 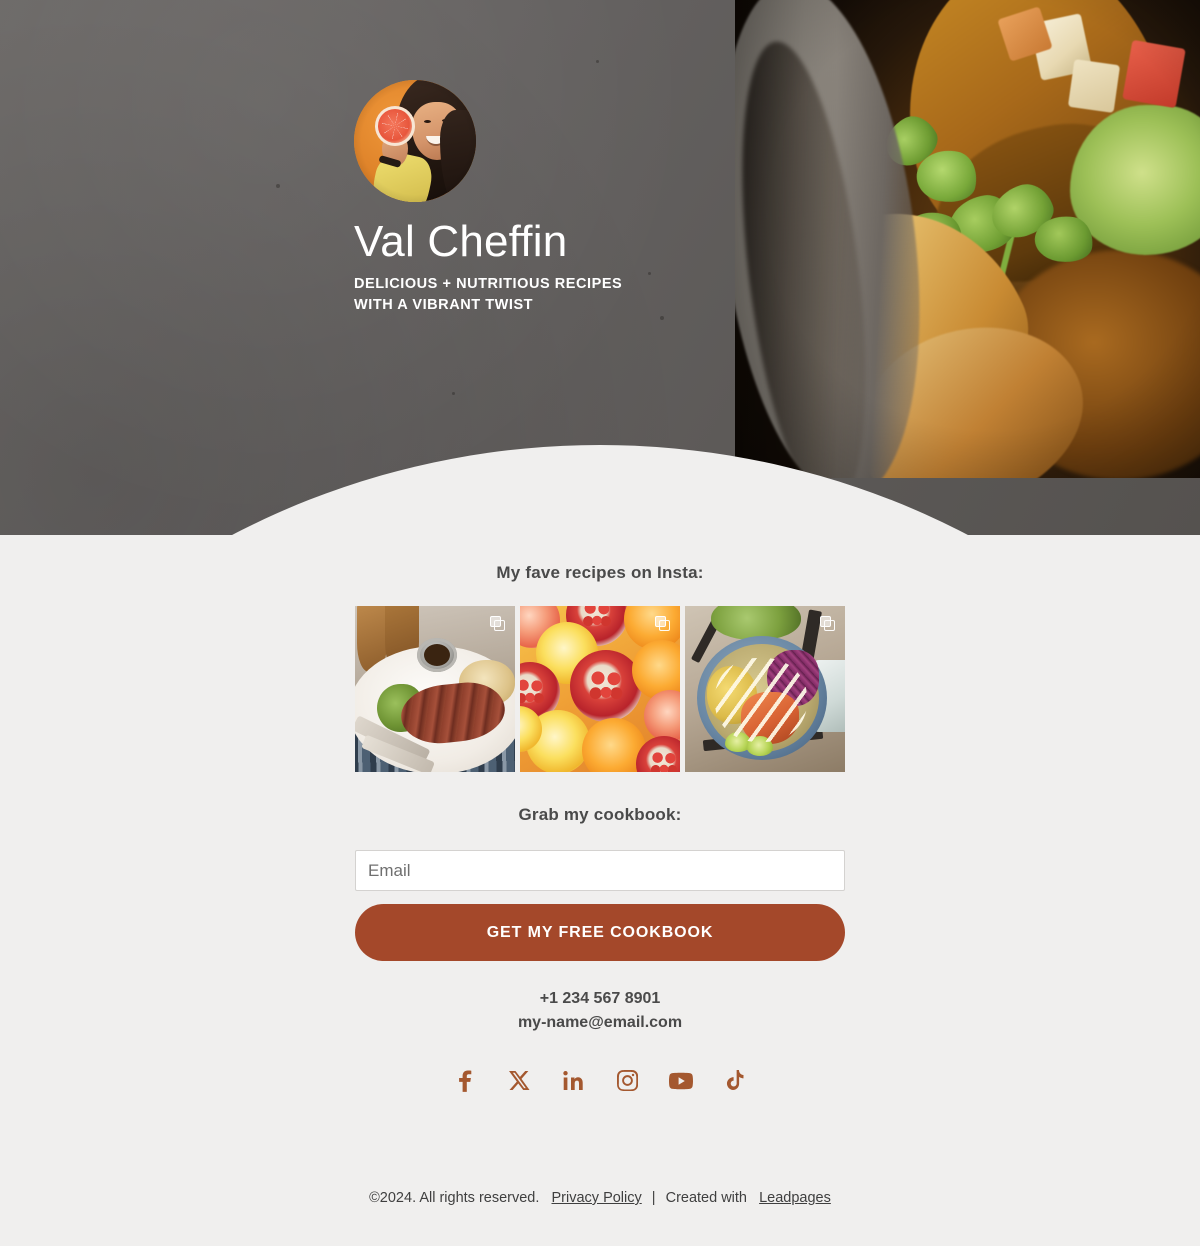 I want to click on x-twitter-icon, so click(x=519, y=1081).